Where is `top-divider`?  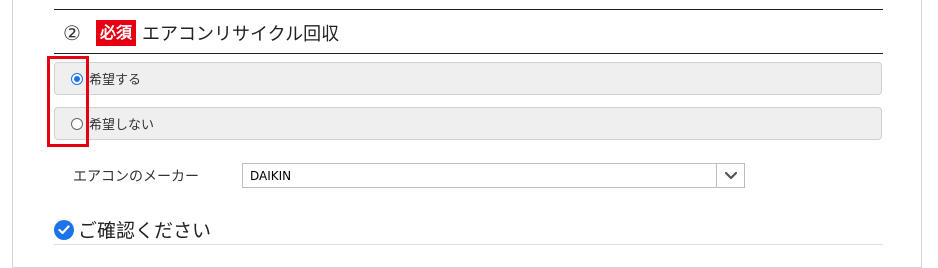
top-divider is located at coordinates (468, 9).